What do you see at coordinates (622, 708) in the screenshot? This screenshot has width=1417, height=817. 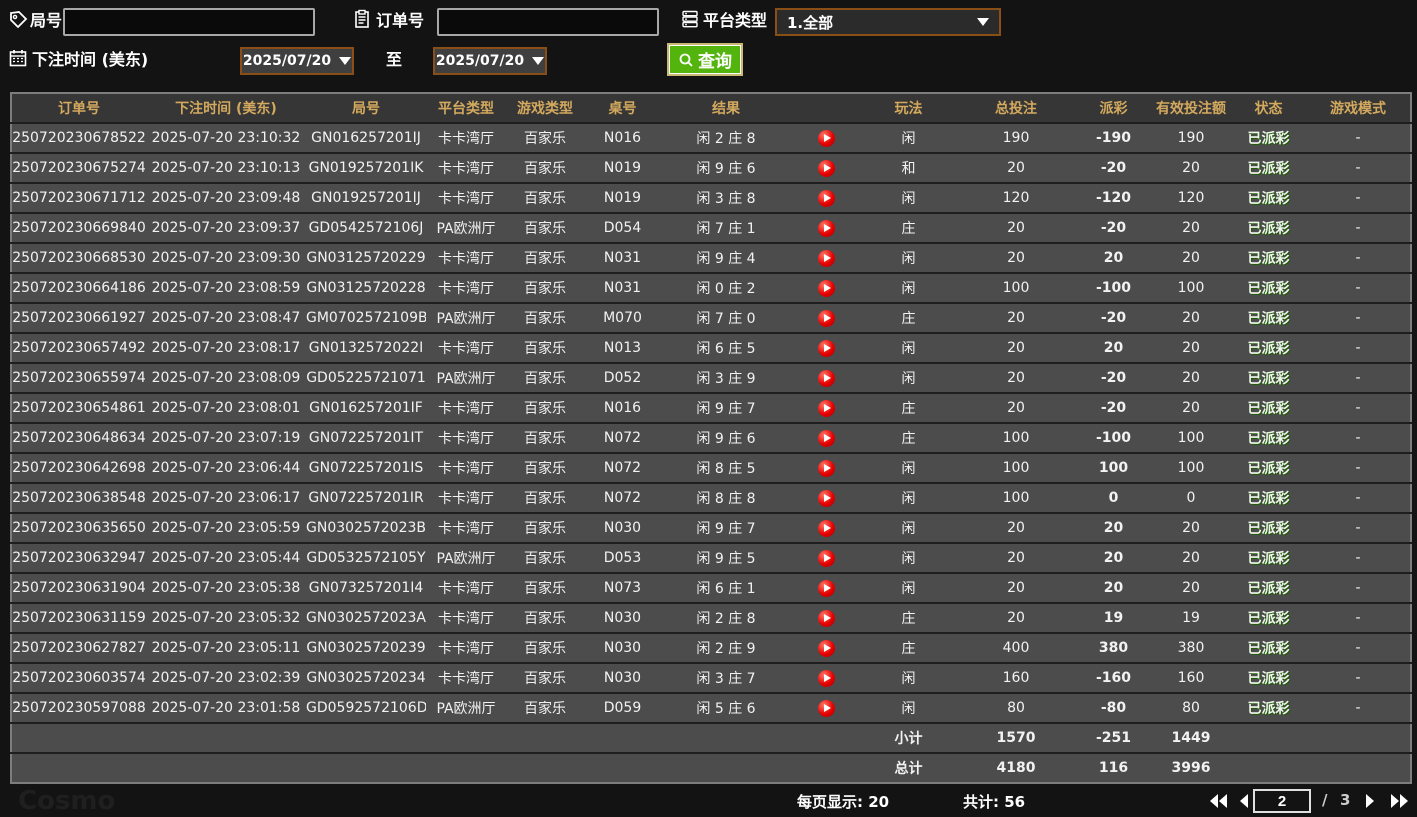 I see `cell-table-no: D059` at bounding box center [622, 708].